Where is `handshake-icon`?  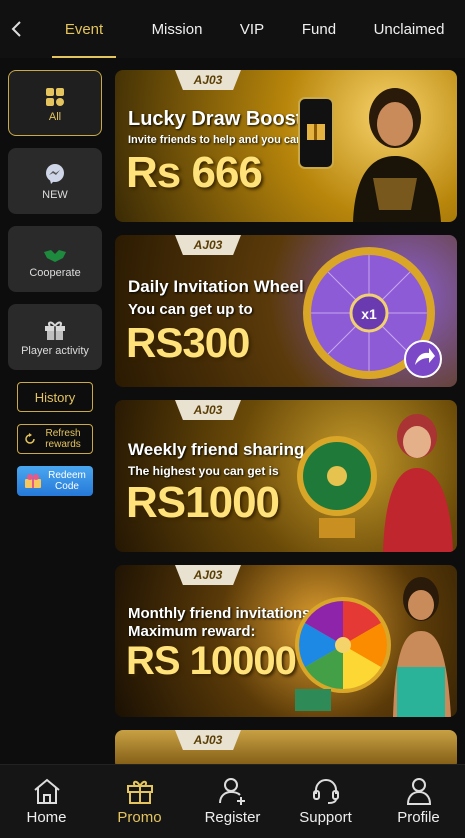
handshake-icon is located at coordinates (55, 251).